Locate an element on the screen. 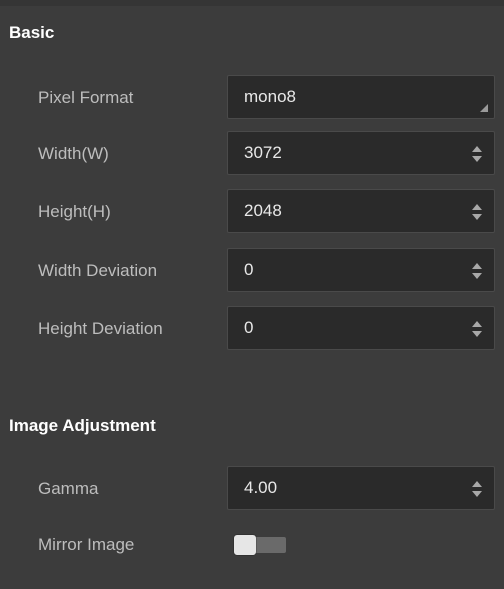  row-width-deviation: Width Deviation 0 is located at coordinates (252, 271).